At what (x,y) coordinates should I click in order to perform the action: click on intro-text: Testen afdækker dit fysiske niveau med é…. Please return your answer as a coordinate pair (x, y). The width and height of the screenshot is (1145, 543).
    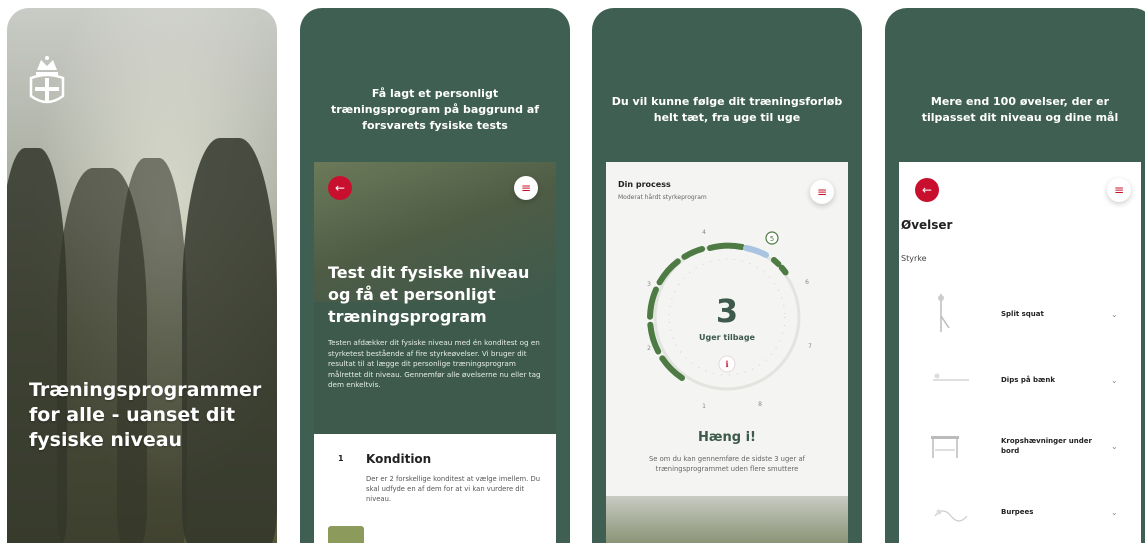
    Looking at the image, I should click on (434, 363).